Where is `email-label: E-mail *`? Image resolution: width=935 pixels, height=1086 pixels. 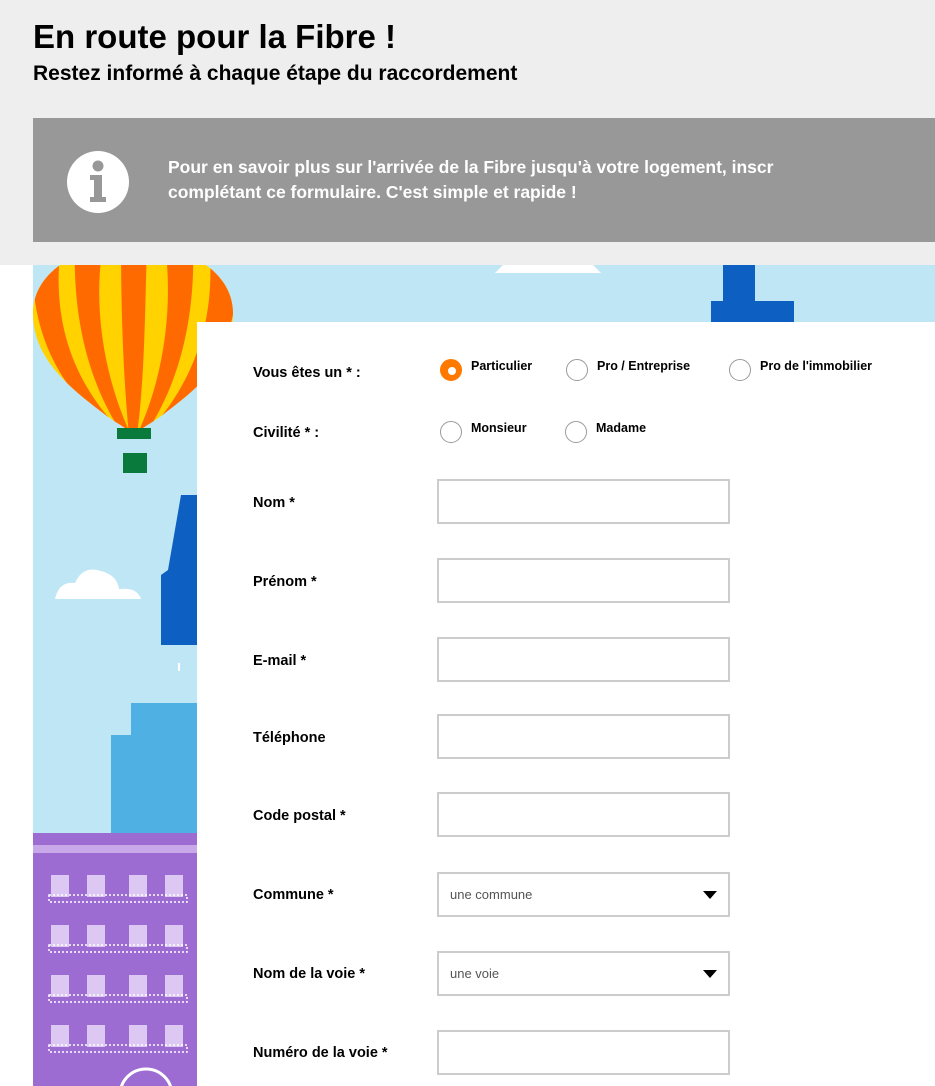
email-label: E-mail * is located at coordinates (280, 661).